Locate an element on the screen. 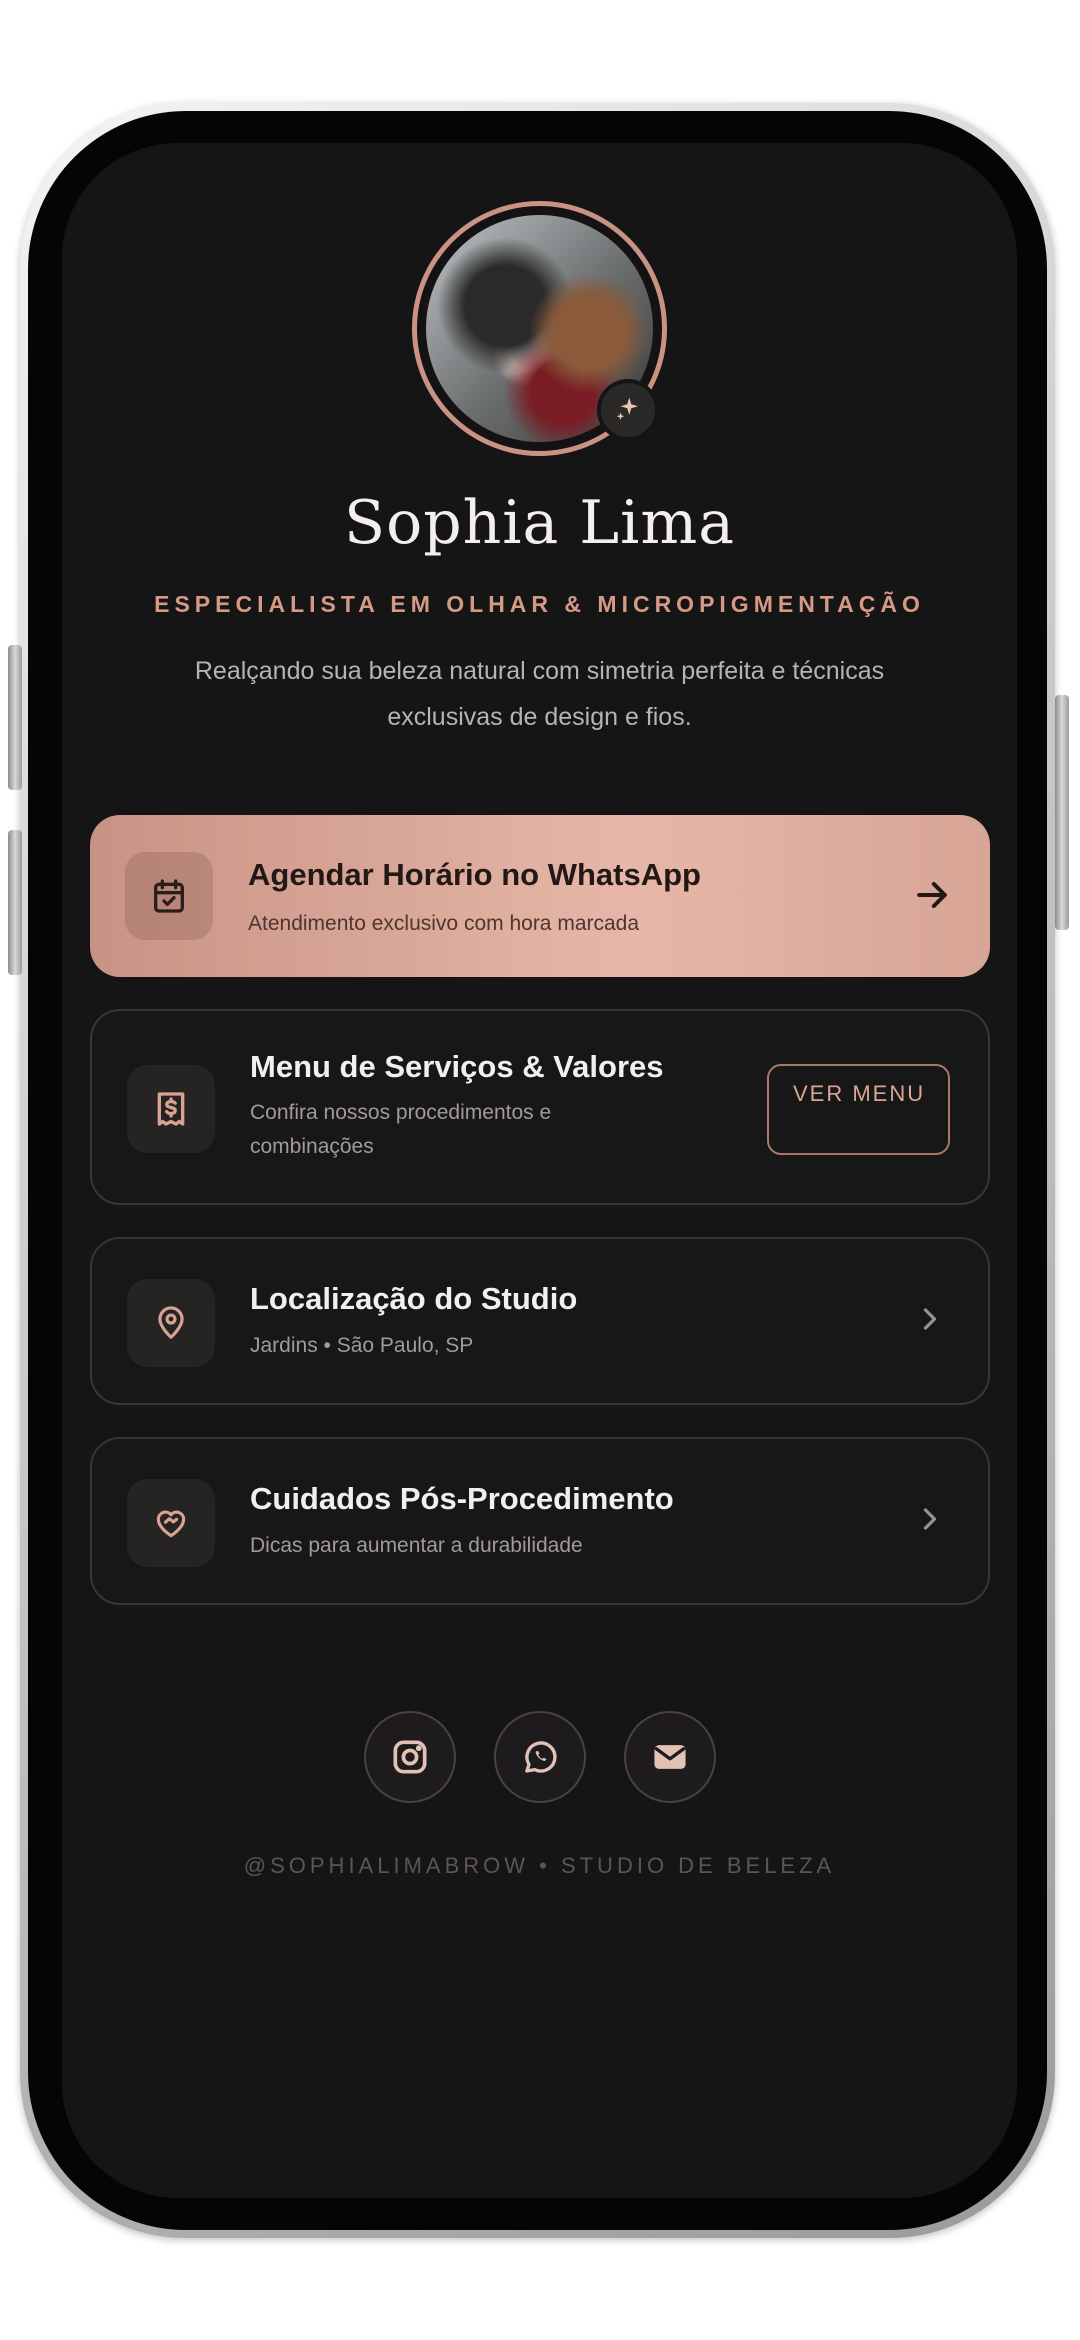  aftercare-subtitle: Dicas para aumentar a durabilidade is located at coordinates (416, 1545).